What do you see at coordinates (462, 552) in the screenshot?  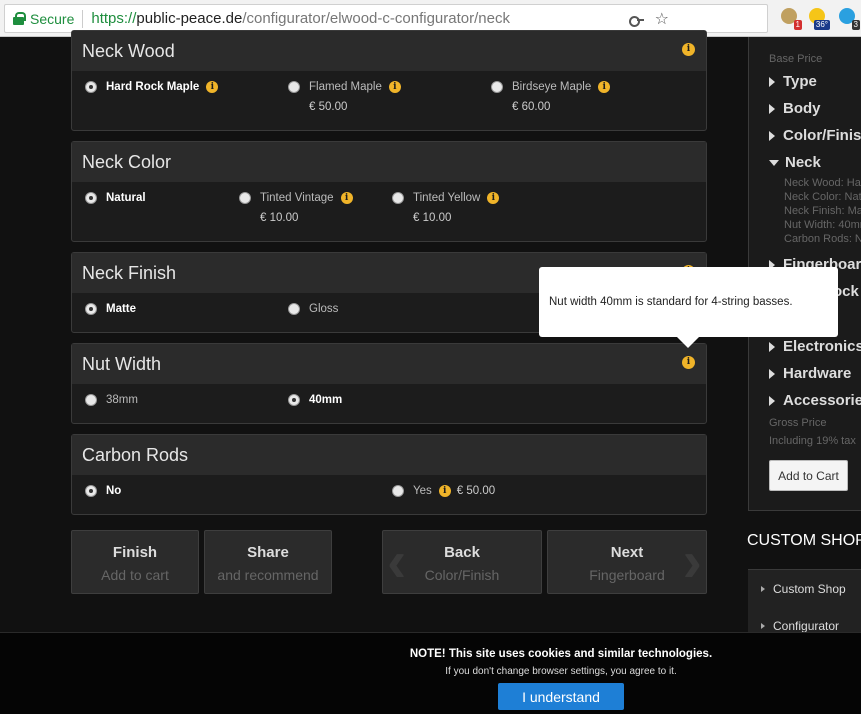 I see `button-title: Back` at bounding box center [462, 552].